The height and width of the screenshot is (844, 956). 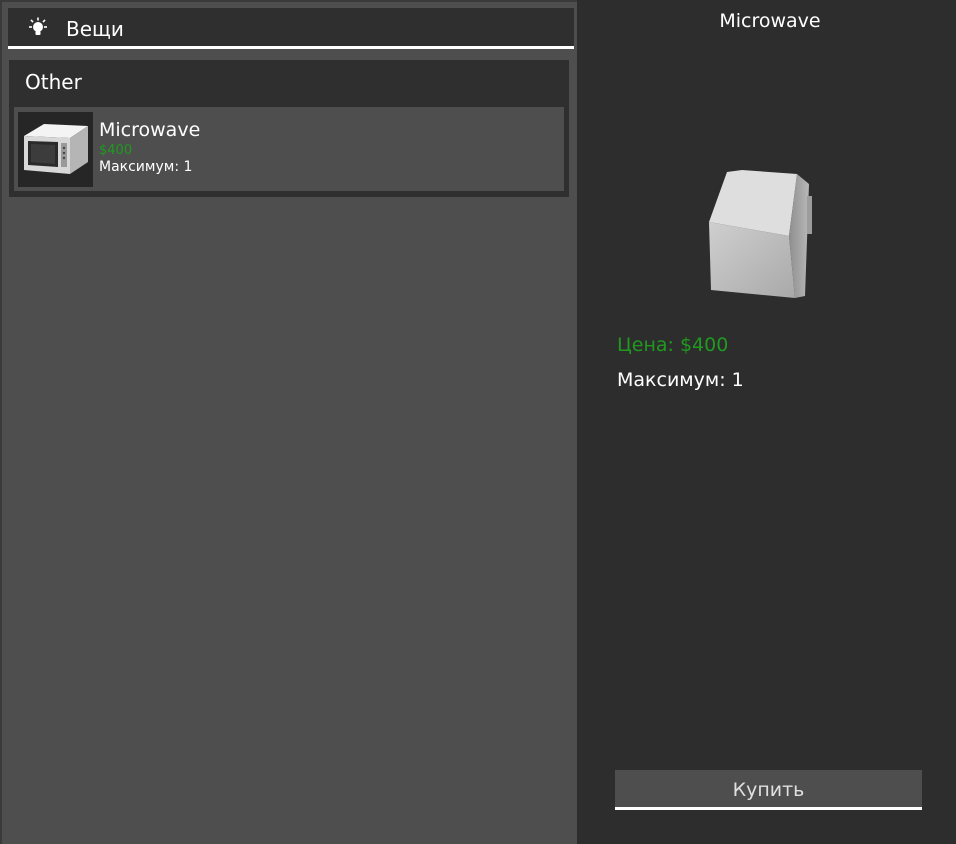 I want to click on microwave-model-icon, so click(x=760, y=234).